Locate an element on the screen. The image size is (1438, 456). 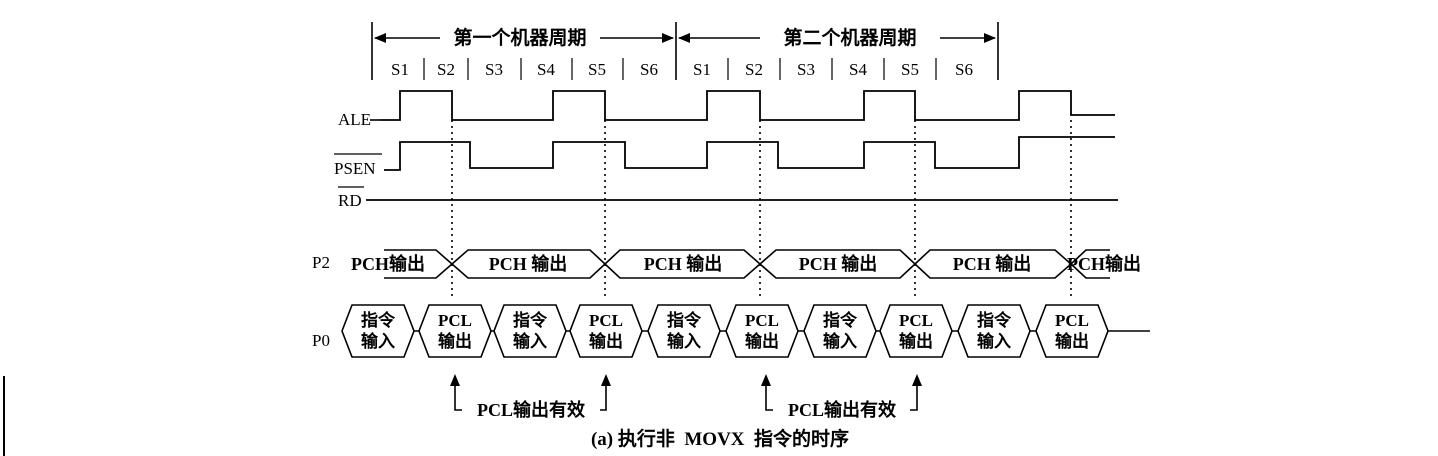
state-labels: S1 S2 S3 S4 S5 S6 S1 S2 S3 S4 S5 S6 is located at coordinates (682, 69).